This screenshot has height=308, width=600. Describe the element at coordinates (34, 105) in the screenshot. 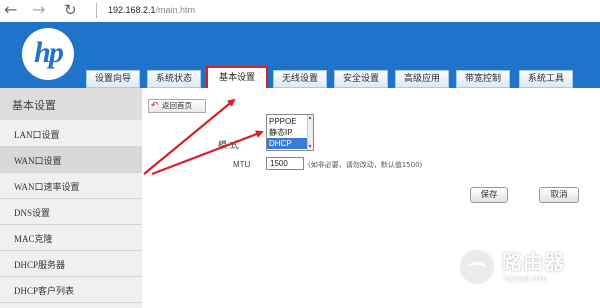

I see `sidebar-title-label: 基本设置` at that location.